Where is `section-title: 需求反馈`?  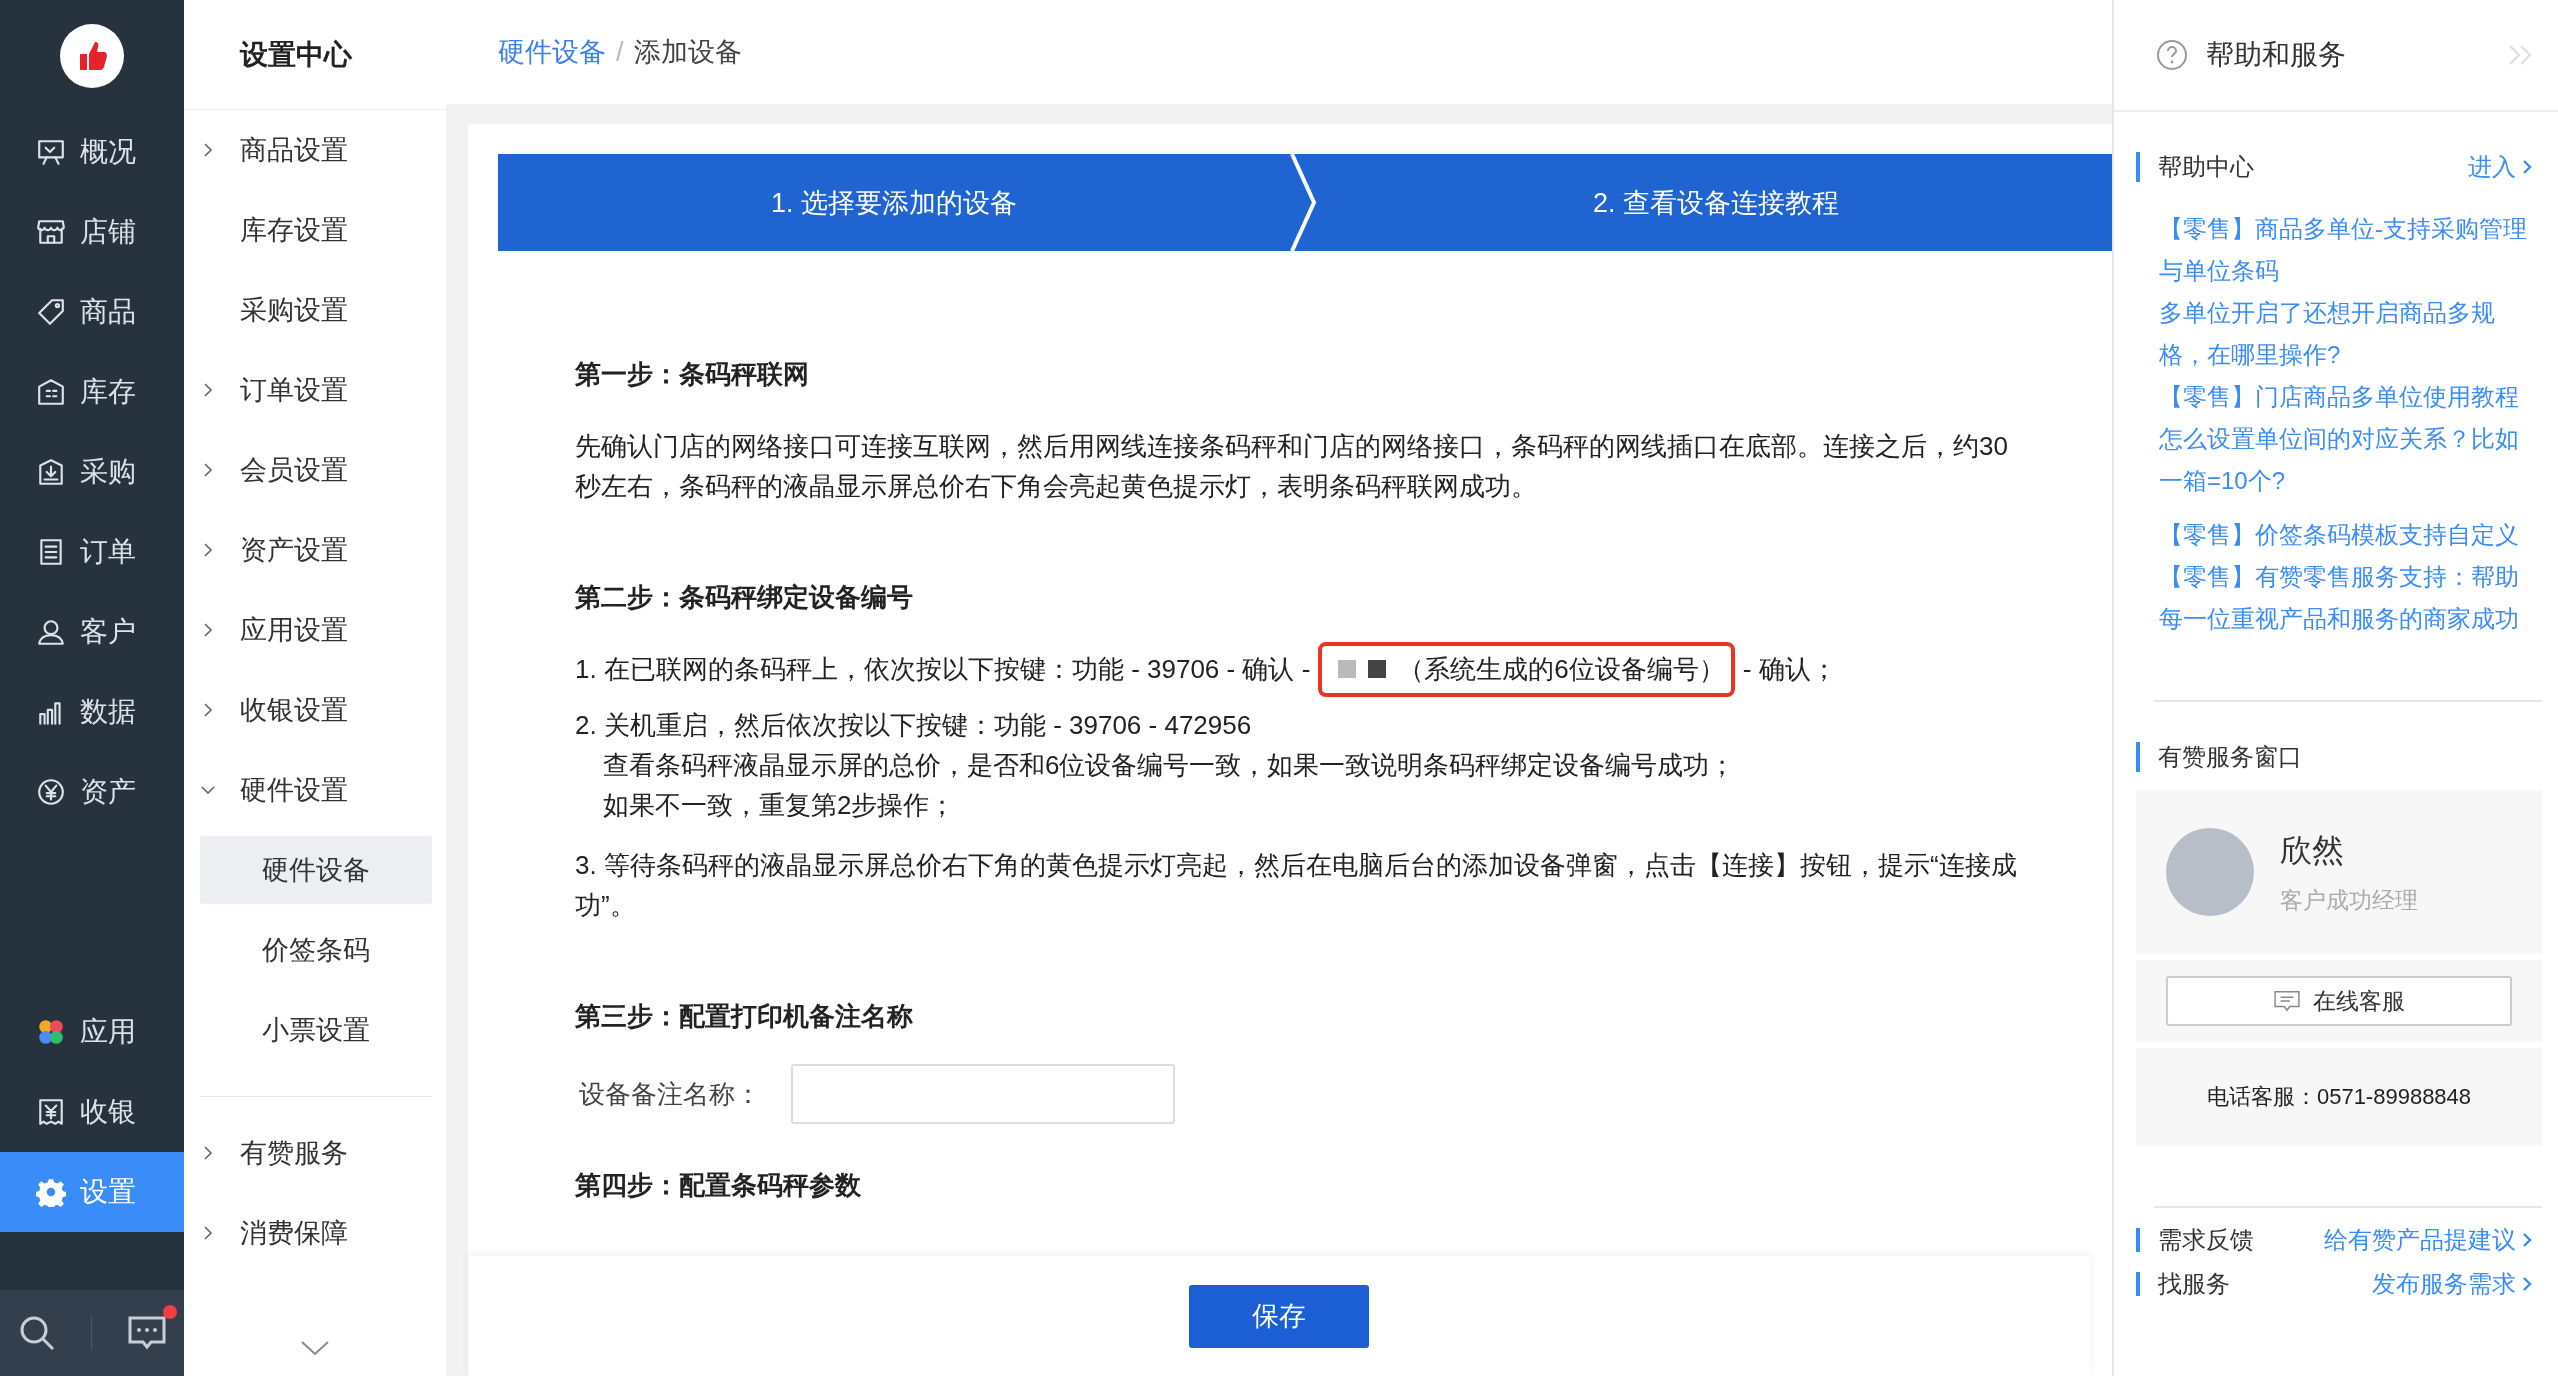
section-title: 需求反馈 is located at coordinates (2206, 1240).